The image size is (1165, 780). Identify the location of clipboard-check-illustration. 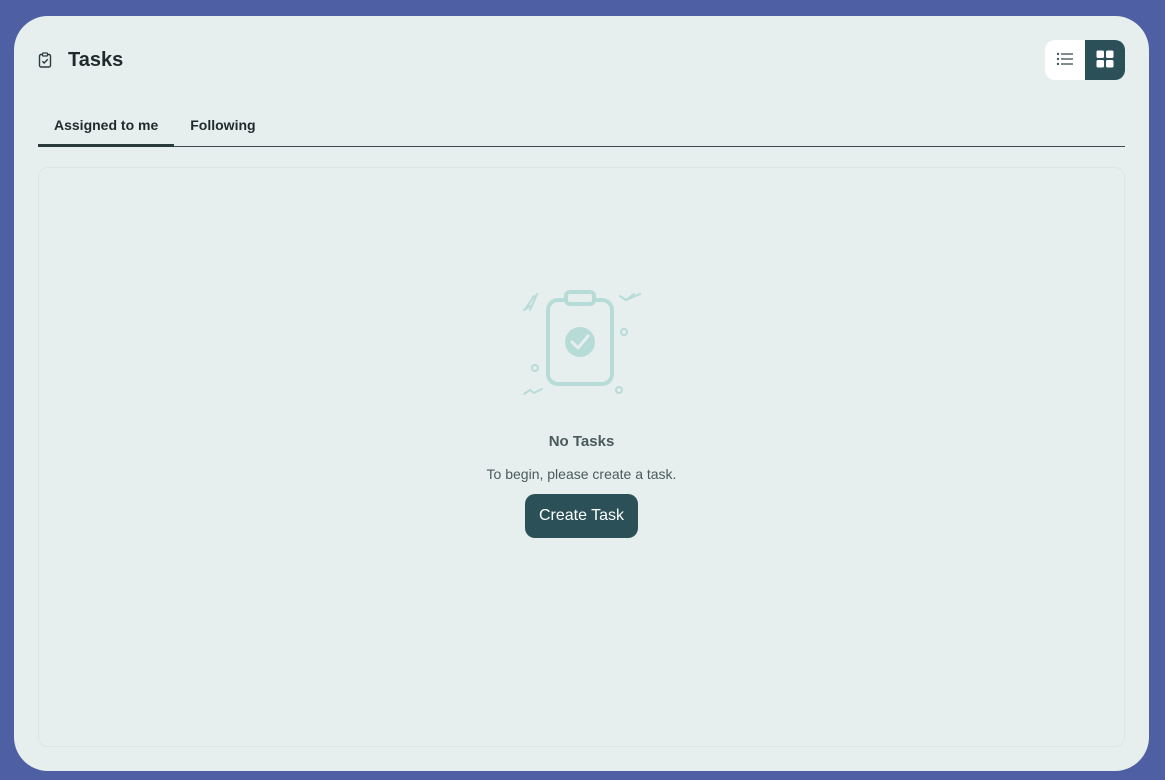
(582, 344).